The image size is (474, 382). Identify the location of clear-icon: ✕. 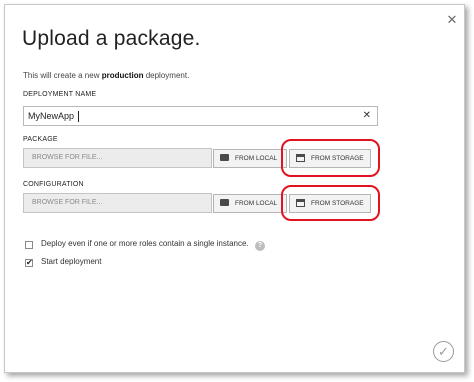
(367, 115).